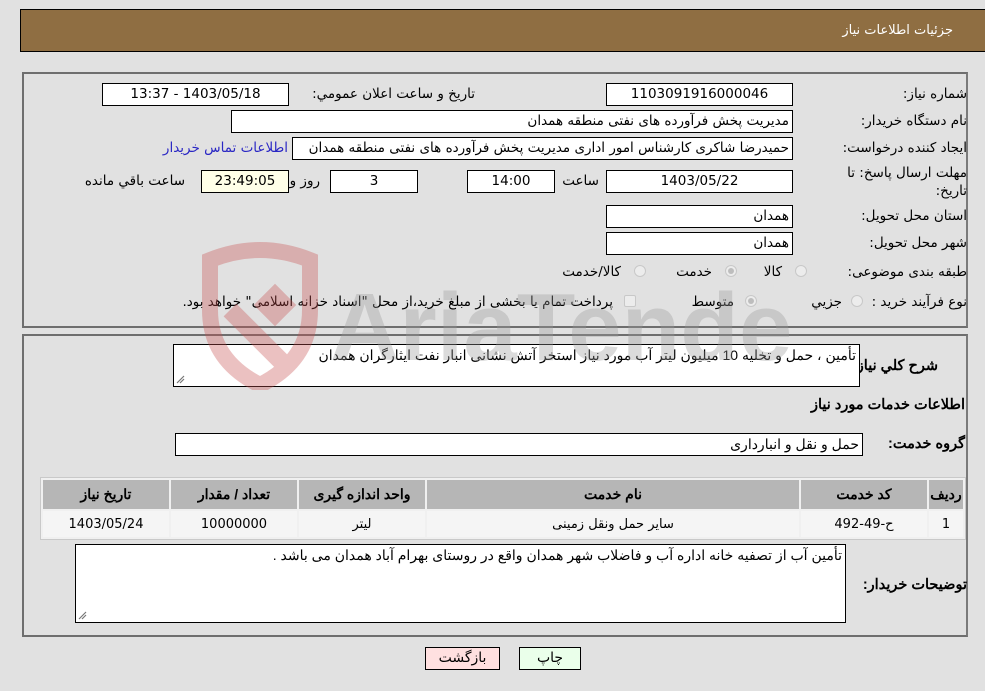 Image resolution: width=985 pixels, height=691 pixels. What do you see at coordinates (888, 405) in the screenshot?
I see `services-section-title: اطلاعات خدمات مورد نياز` at bounding box center [888, 405].